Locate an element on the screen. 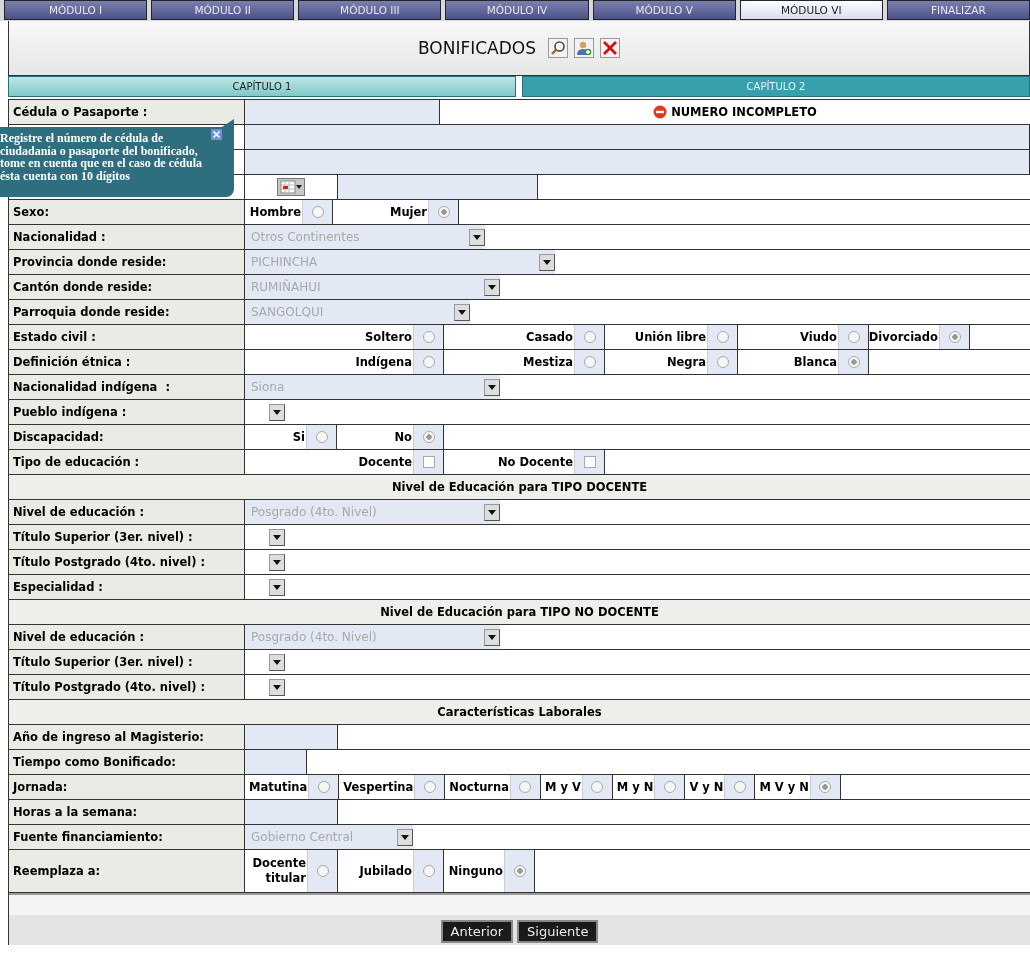  module-tab: FINALIZAR is located at coordinates (958, 10).